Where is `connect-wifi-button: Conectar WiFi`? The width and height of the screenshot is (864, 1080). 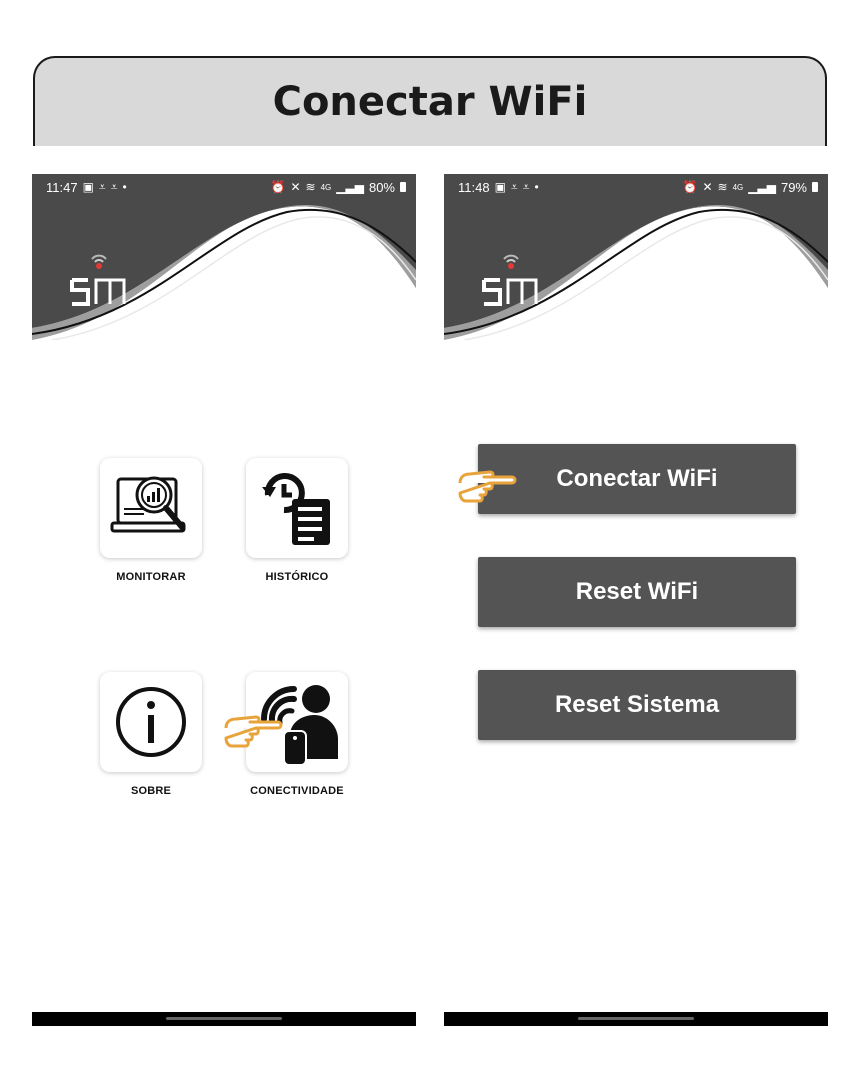 connect-wifi-button: Conectar WiFi is located at coordinates (637, 479).